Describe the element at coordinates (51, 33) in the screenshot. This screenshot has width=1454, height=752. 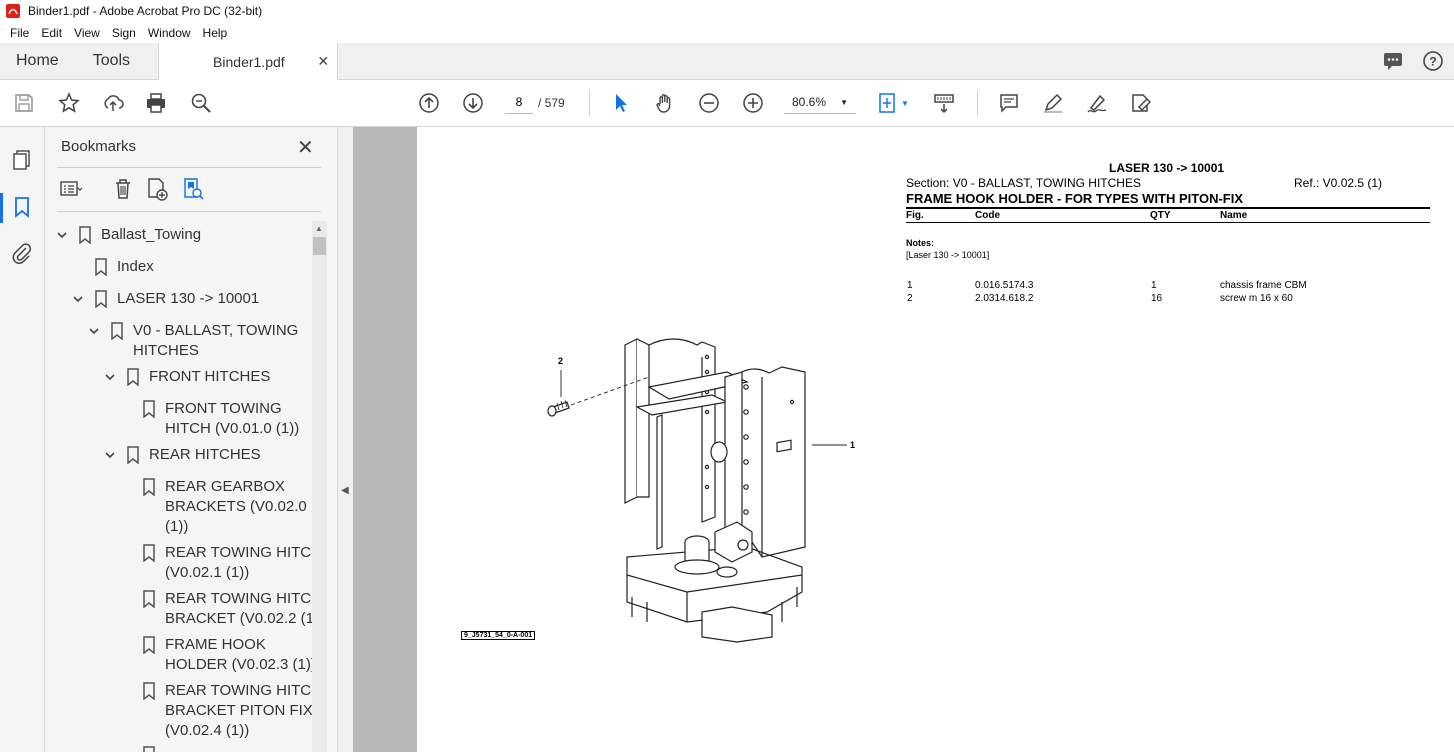
I see `menu-edit: Edit` at that location.